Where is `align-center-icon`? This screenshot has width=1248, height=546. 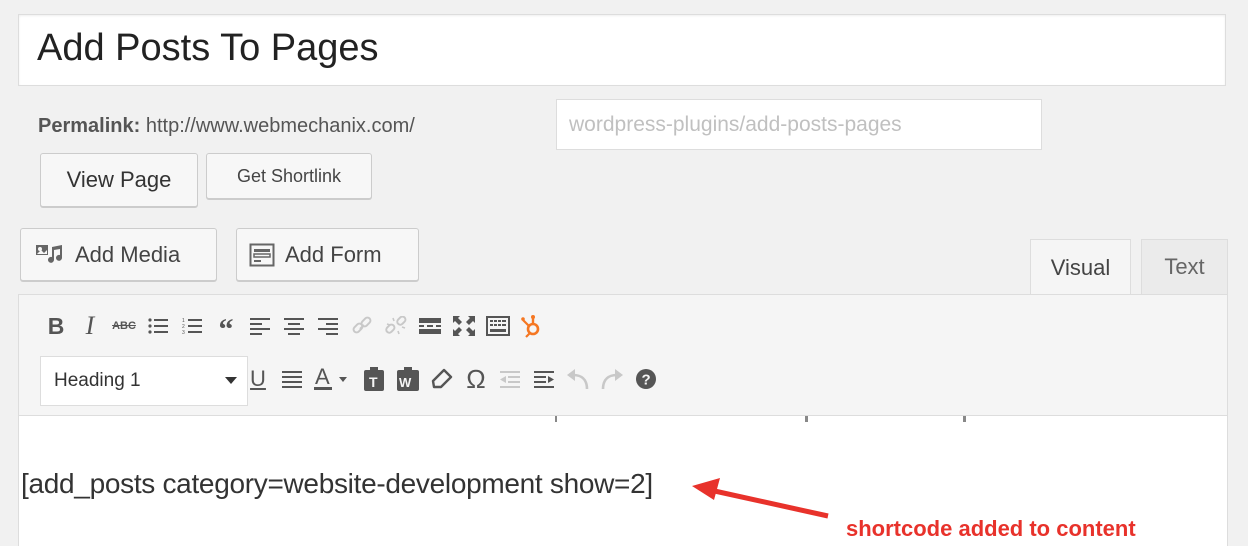 align-center-icon is located at coordinates (294, 326).